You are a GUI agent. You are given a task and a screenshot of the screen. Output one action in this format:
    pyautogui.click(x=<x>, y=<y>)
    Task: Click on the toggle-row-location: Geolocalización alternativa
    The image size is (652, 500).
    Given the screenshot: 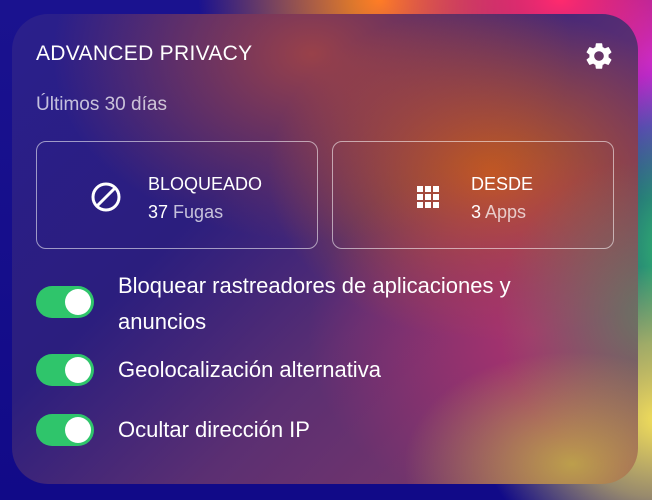 What is the action you would take?
    pyautogui.click(x=326, y=370)
    